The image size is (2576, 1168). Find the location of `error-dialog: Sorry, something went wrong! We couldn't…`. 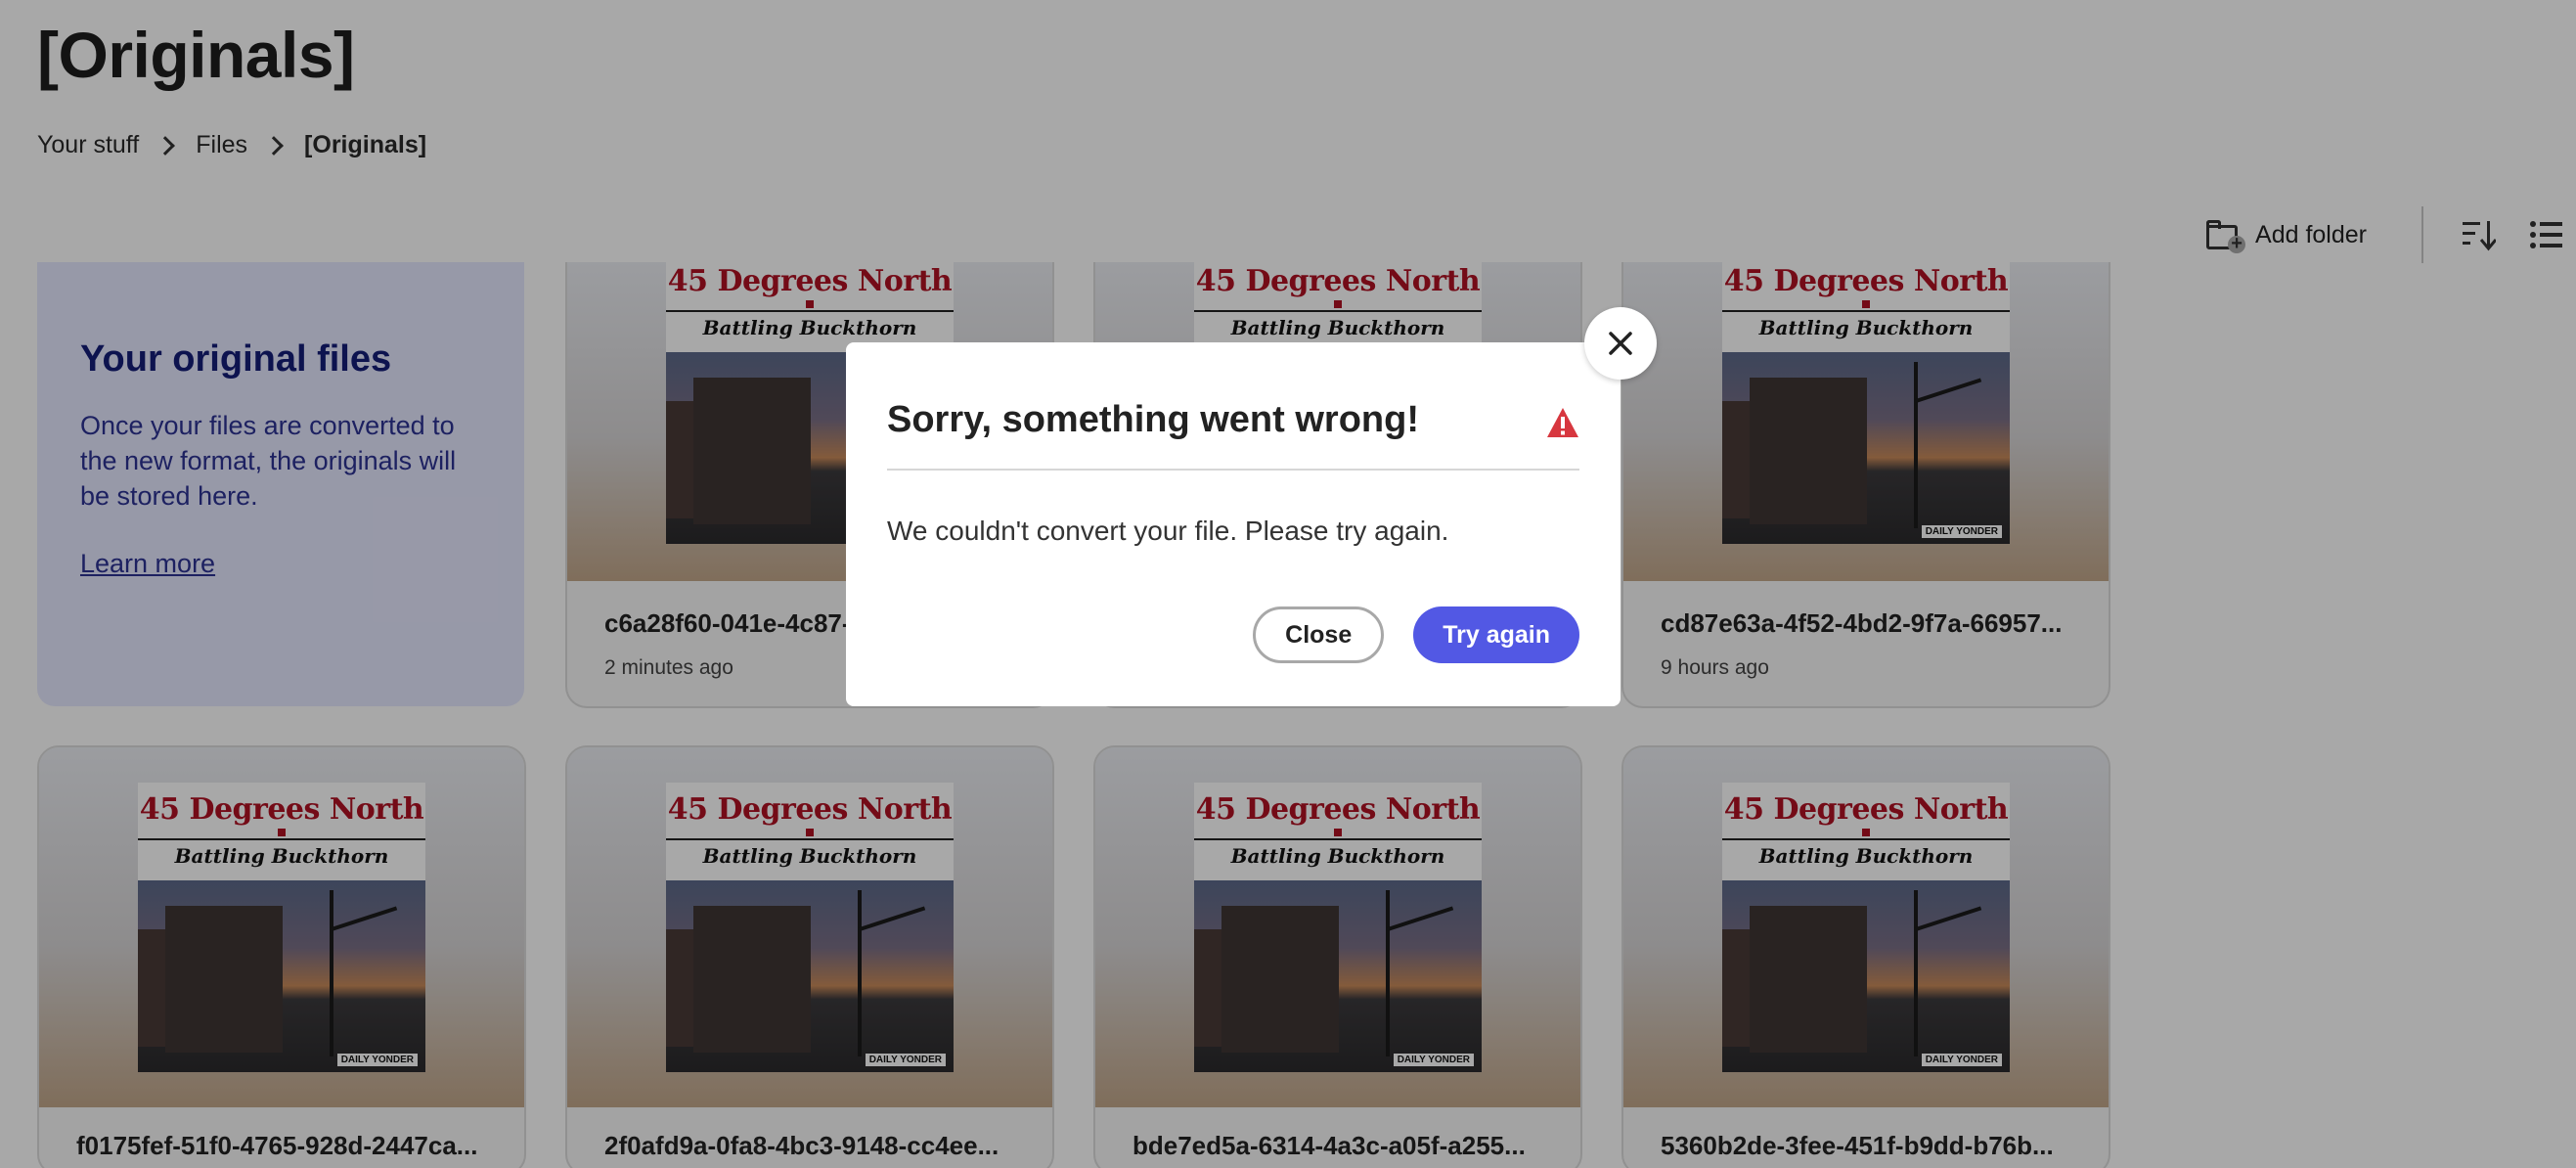

error-dialog: Sorry, something went wrong! We couldn't… is located at coordinates (1233, 524).